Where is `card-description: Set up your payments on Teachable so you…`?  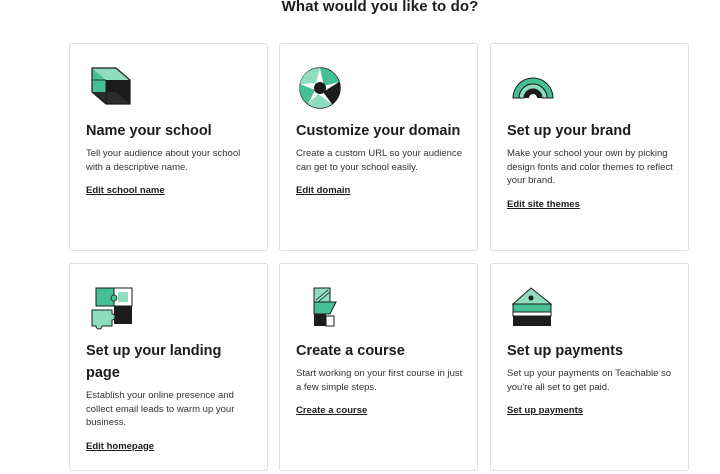
card-description: Set up your payments on Teachable so you… is located at coordinates (589, 380).